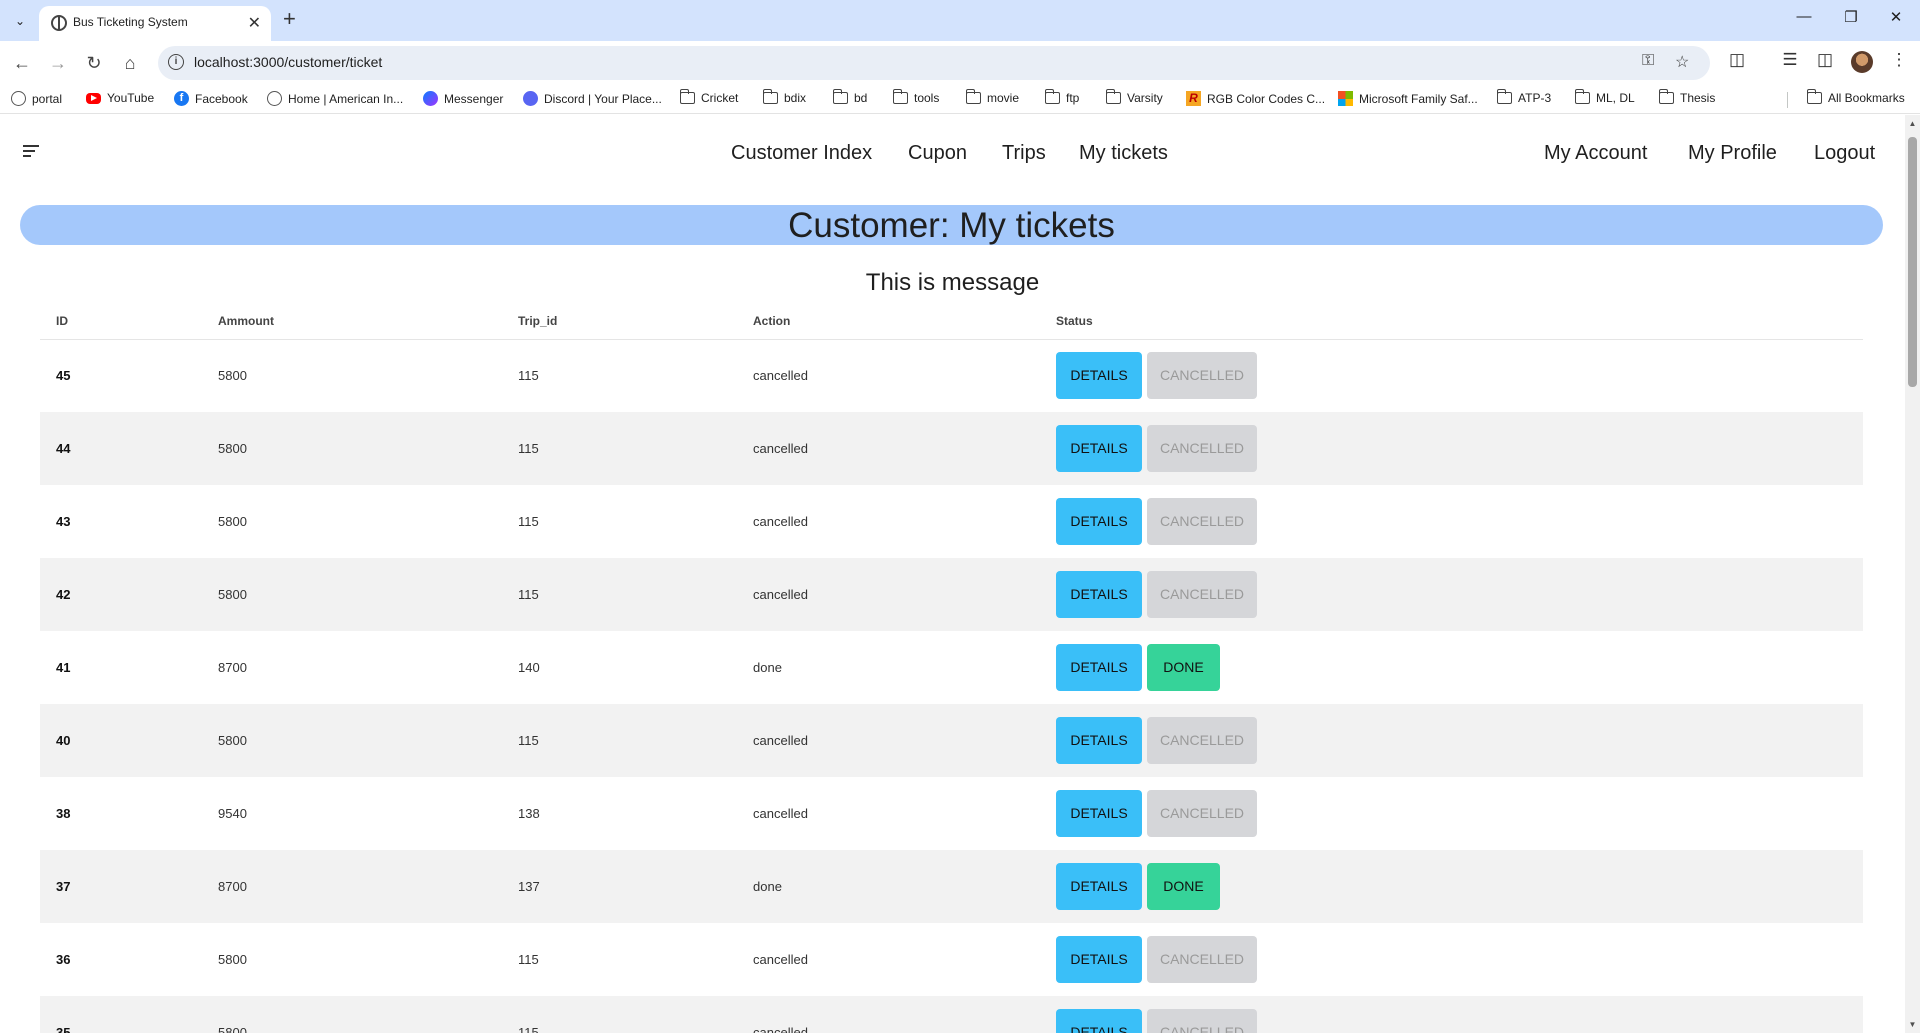  Describe the element at coordinates (1024, 153) in the screenshot. I see `nav-trips: Trips` at that location.